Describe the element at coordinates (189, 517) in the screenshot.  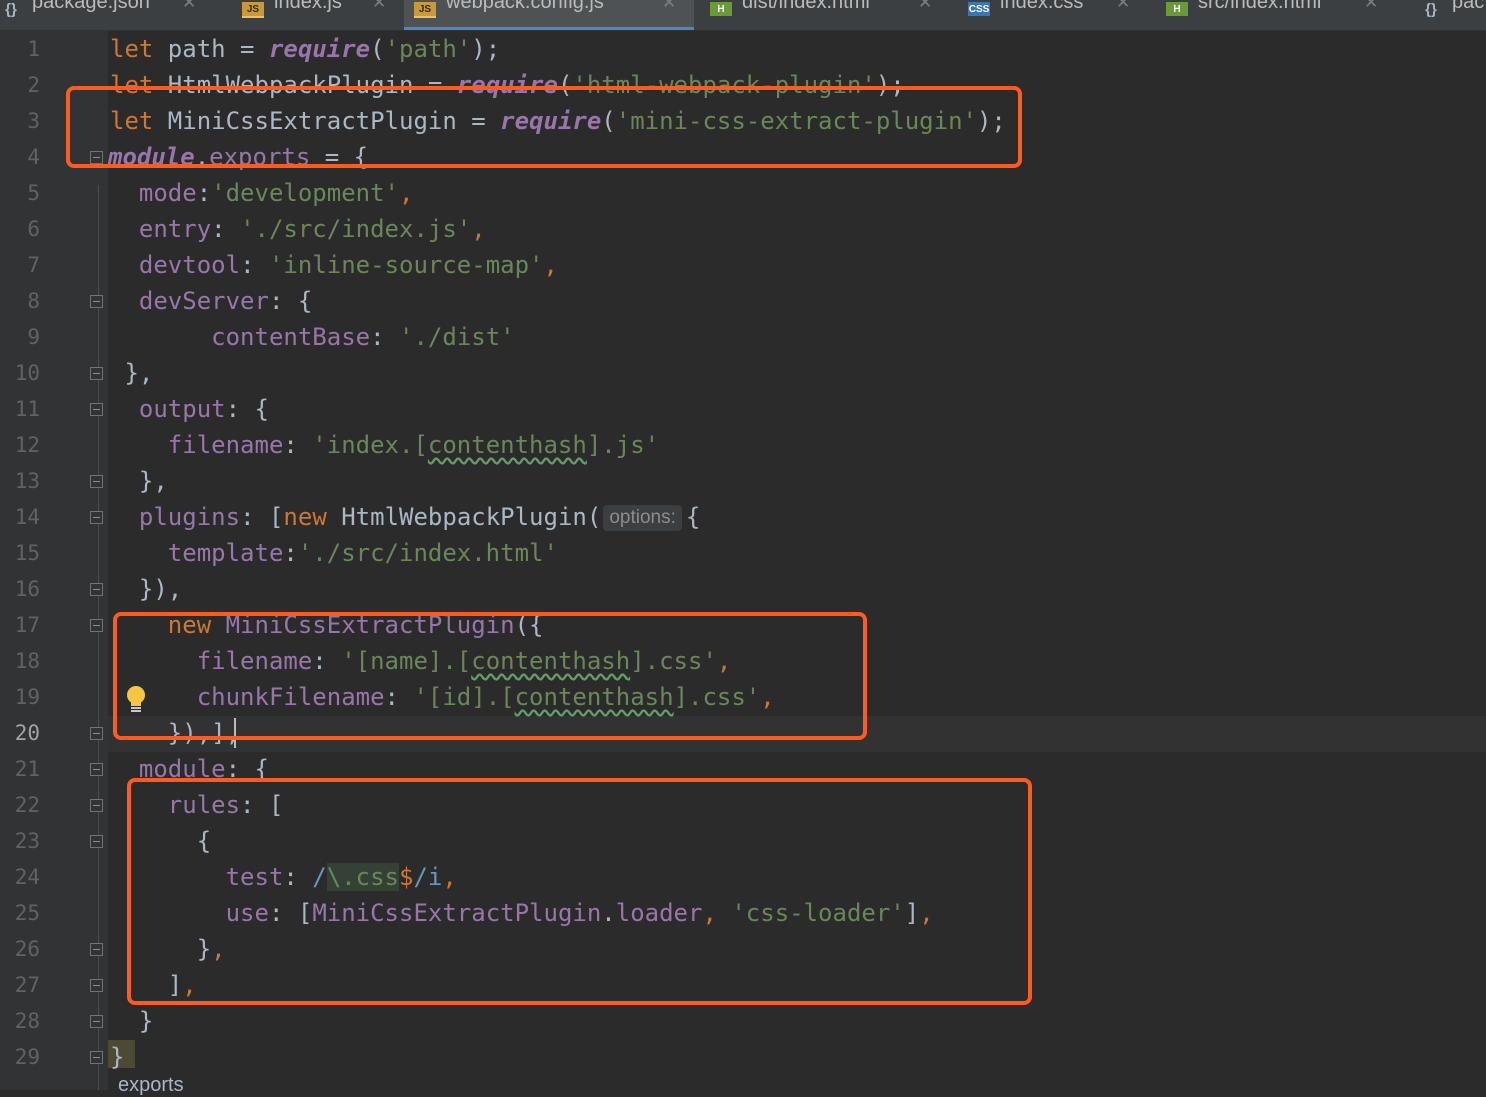
I see `code-token: plugins` at that location.